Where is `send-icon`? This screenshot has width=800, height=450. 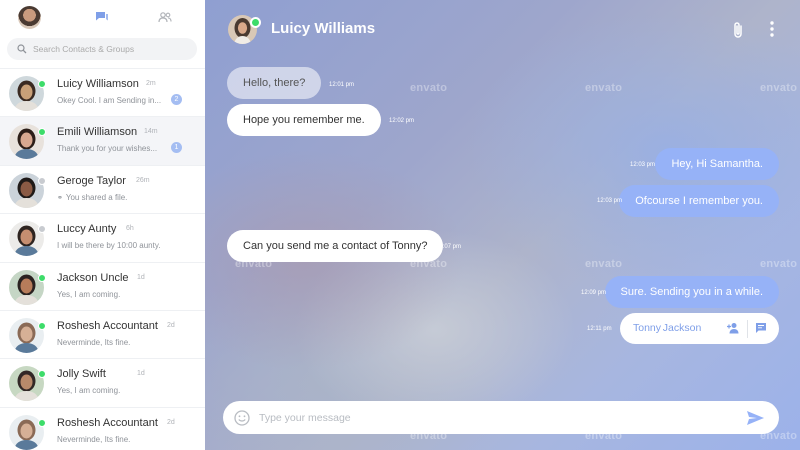
send-icon is located at coordinates (755, 418).